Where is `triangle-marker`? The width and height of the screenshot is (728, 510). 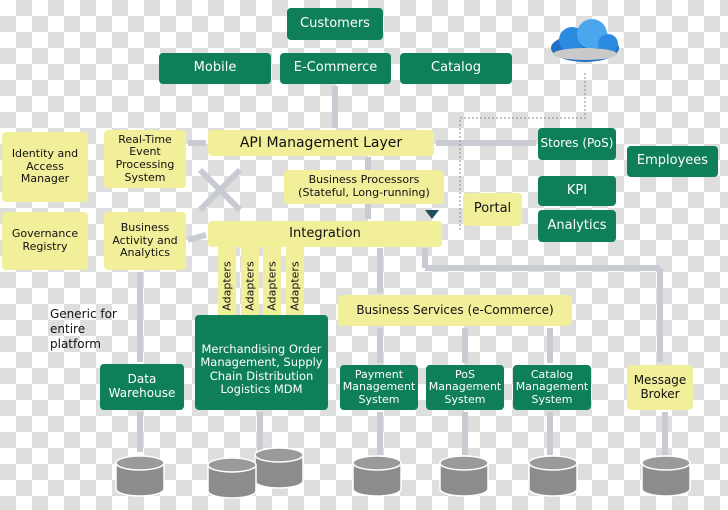
triangle-marker is located at coordinates (432, 214).